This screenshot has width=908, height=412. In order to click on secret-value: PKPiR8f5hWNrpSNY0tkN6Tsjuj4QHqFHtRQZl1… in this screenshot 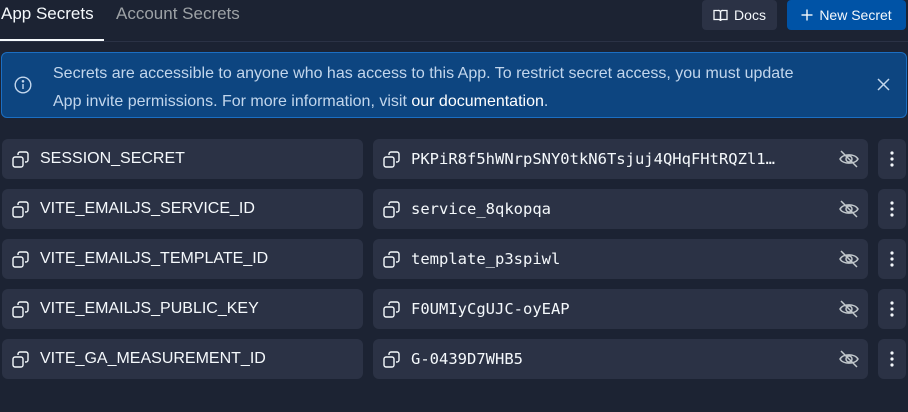, I will do `click(593, 159)`.